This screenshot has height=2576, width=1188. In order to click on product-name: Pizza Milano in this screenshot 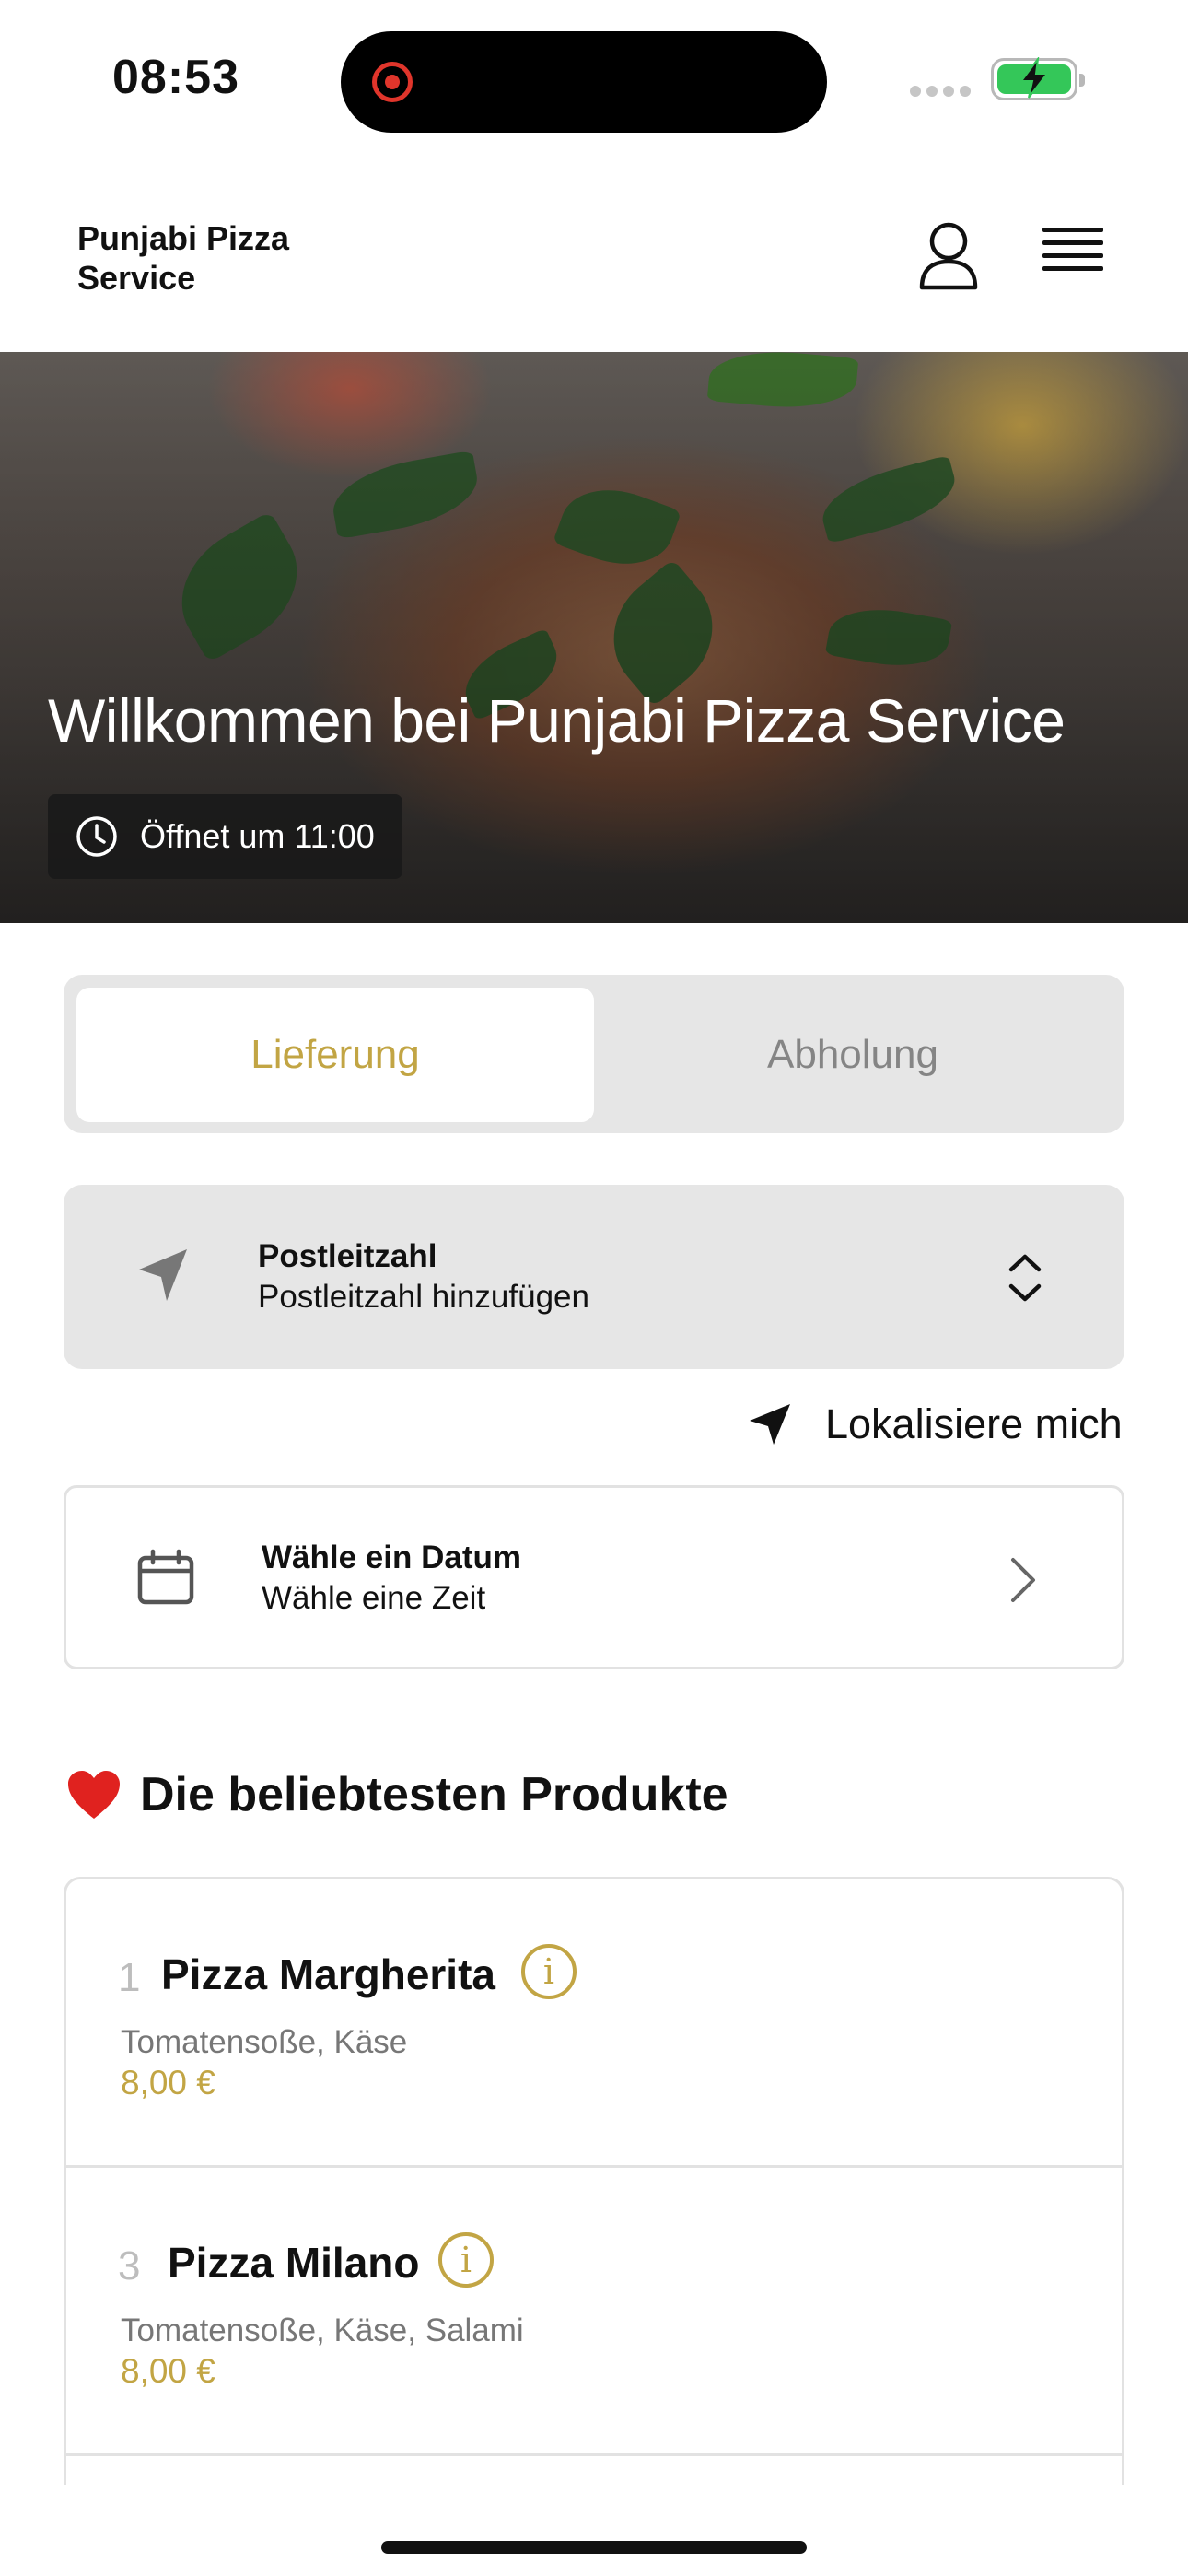, I will do `click(294, 2263)`.